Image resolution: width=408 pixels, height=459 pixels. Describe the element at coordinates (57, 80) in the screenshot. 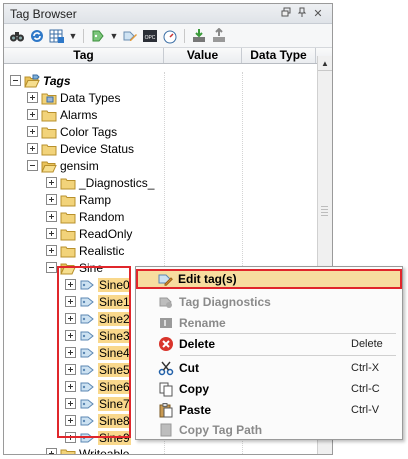

I see `tree-label: Tags` at that location.